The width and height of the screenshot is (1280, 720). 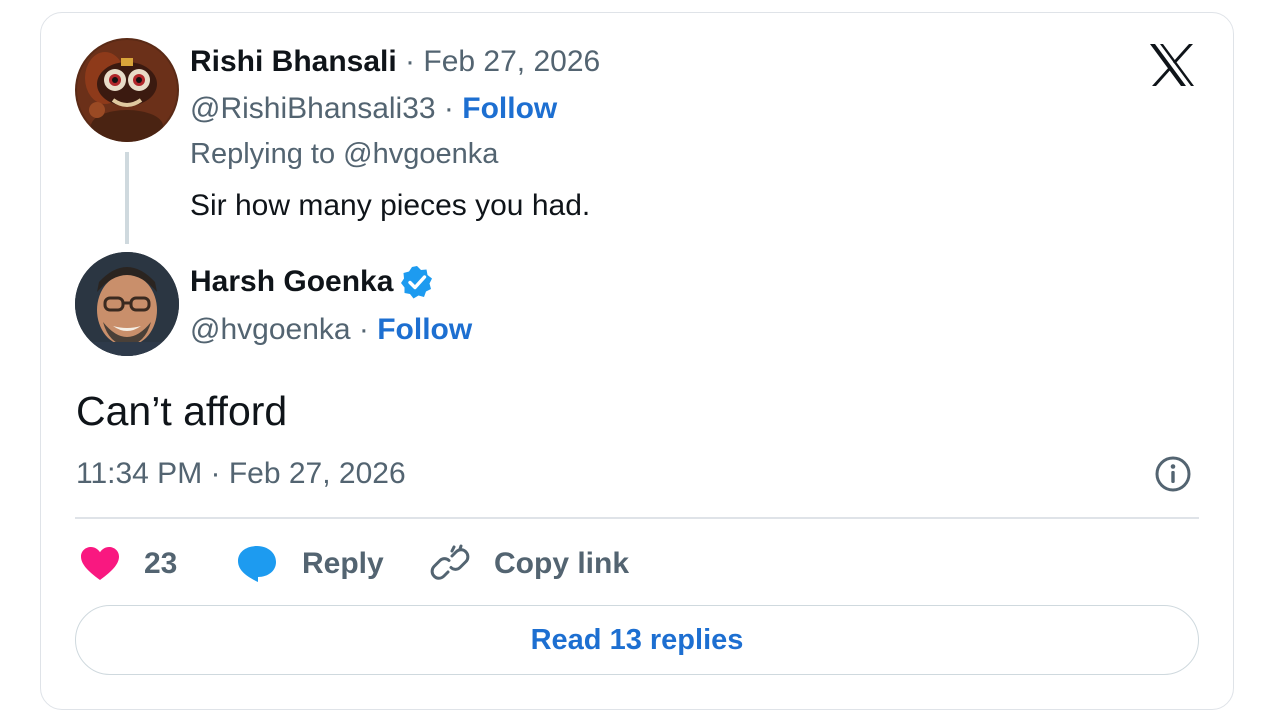 I want to click on reply-button: Reply, so click(x=310, y=564).